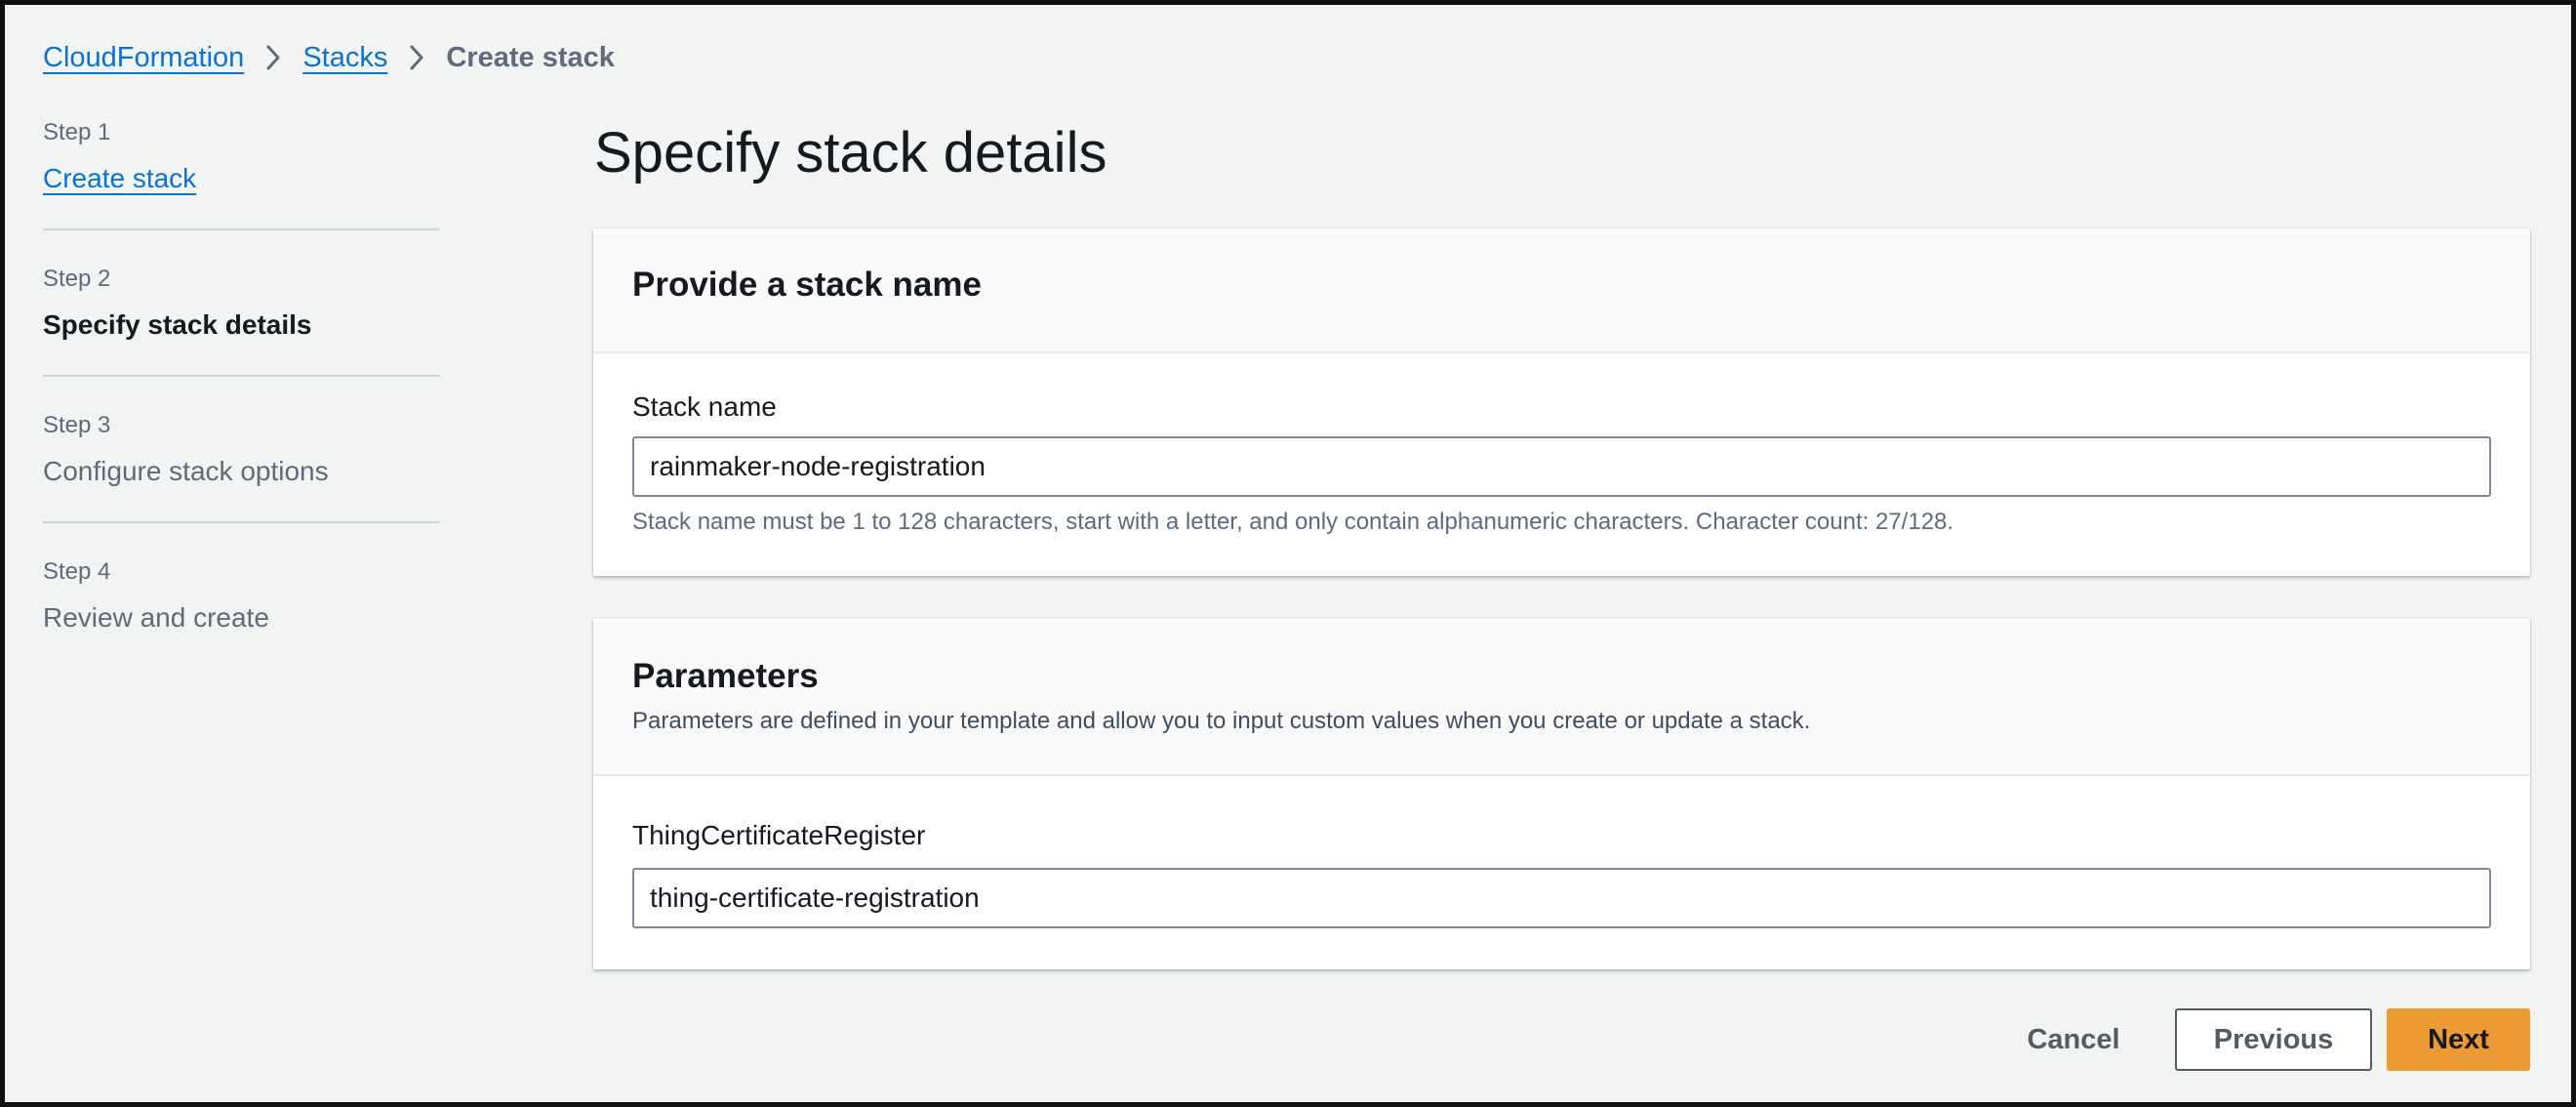  I want to click on breadcrumb-stacks-link: Stacks, so click(344, 57).